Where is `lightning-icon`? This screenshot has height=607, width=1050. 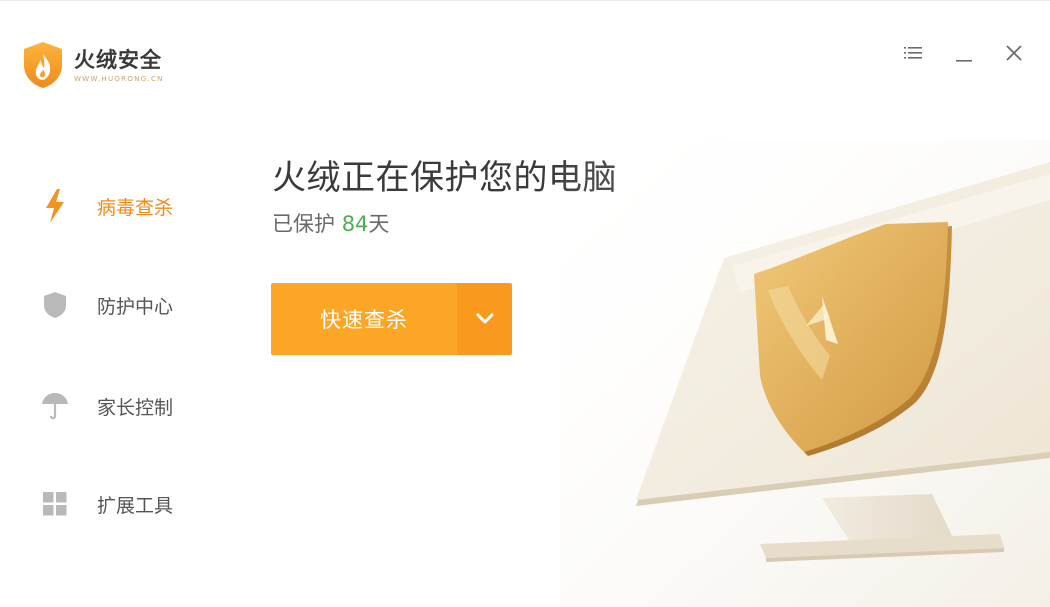 lightning-icon is located at coordinates (55, 206).